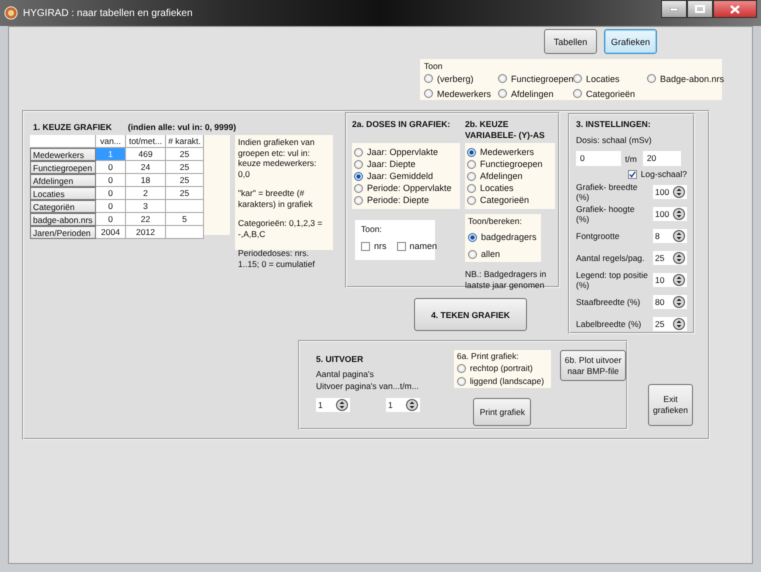 The height and width of the screenshot is (572, 761). What do you see at coordinates (417, 246) in the screenshot?
I see `checkbox: namen` at bounding box center [417, 246].